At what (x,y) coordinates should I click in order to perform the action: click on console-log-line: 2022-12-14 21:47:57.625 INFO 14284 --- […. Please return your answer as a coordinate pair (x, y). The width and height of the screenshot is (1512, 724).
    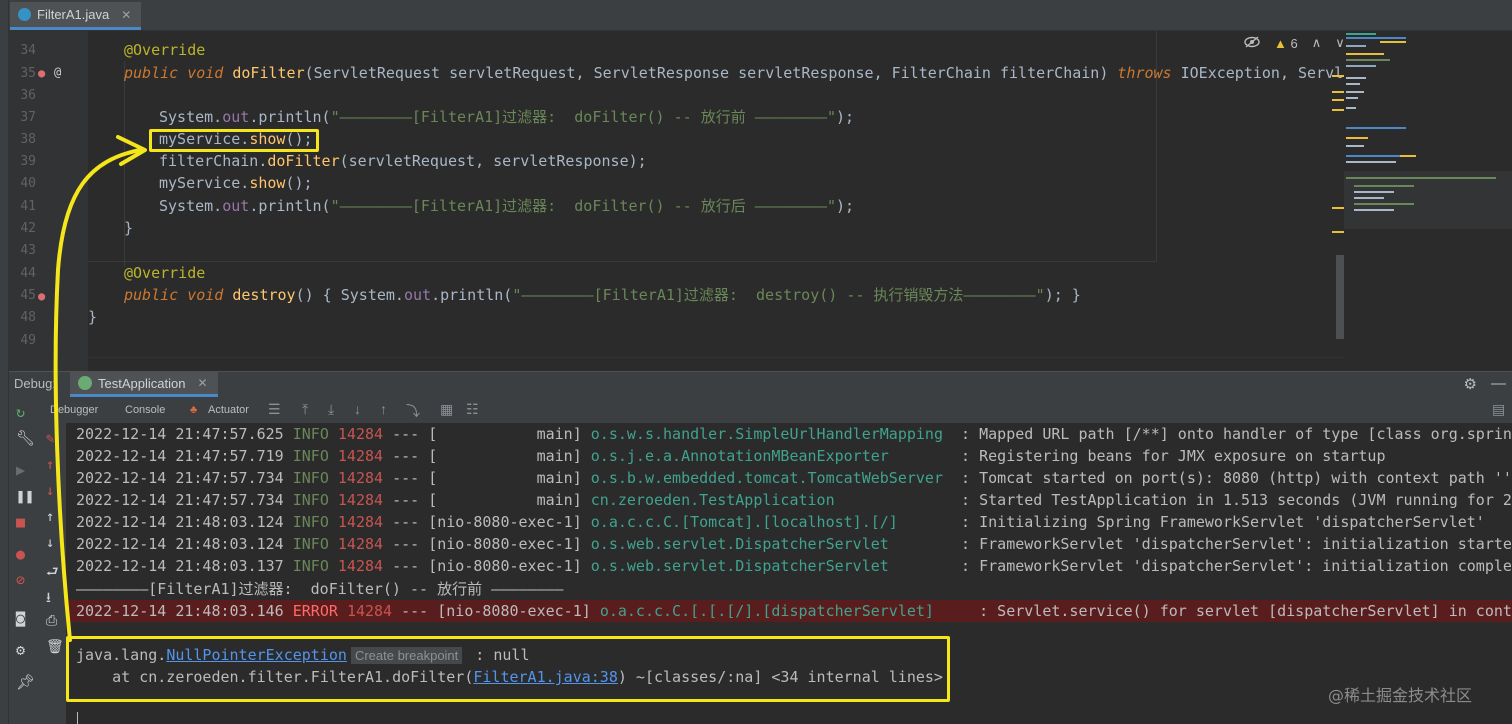
    Looking at the image, I should click on (794, 434).